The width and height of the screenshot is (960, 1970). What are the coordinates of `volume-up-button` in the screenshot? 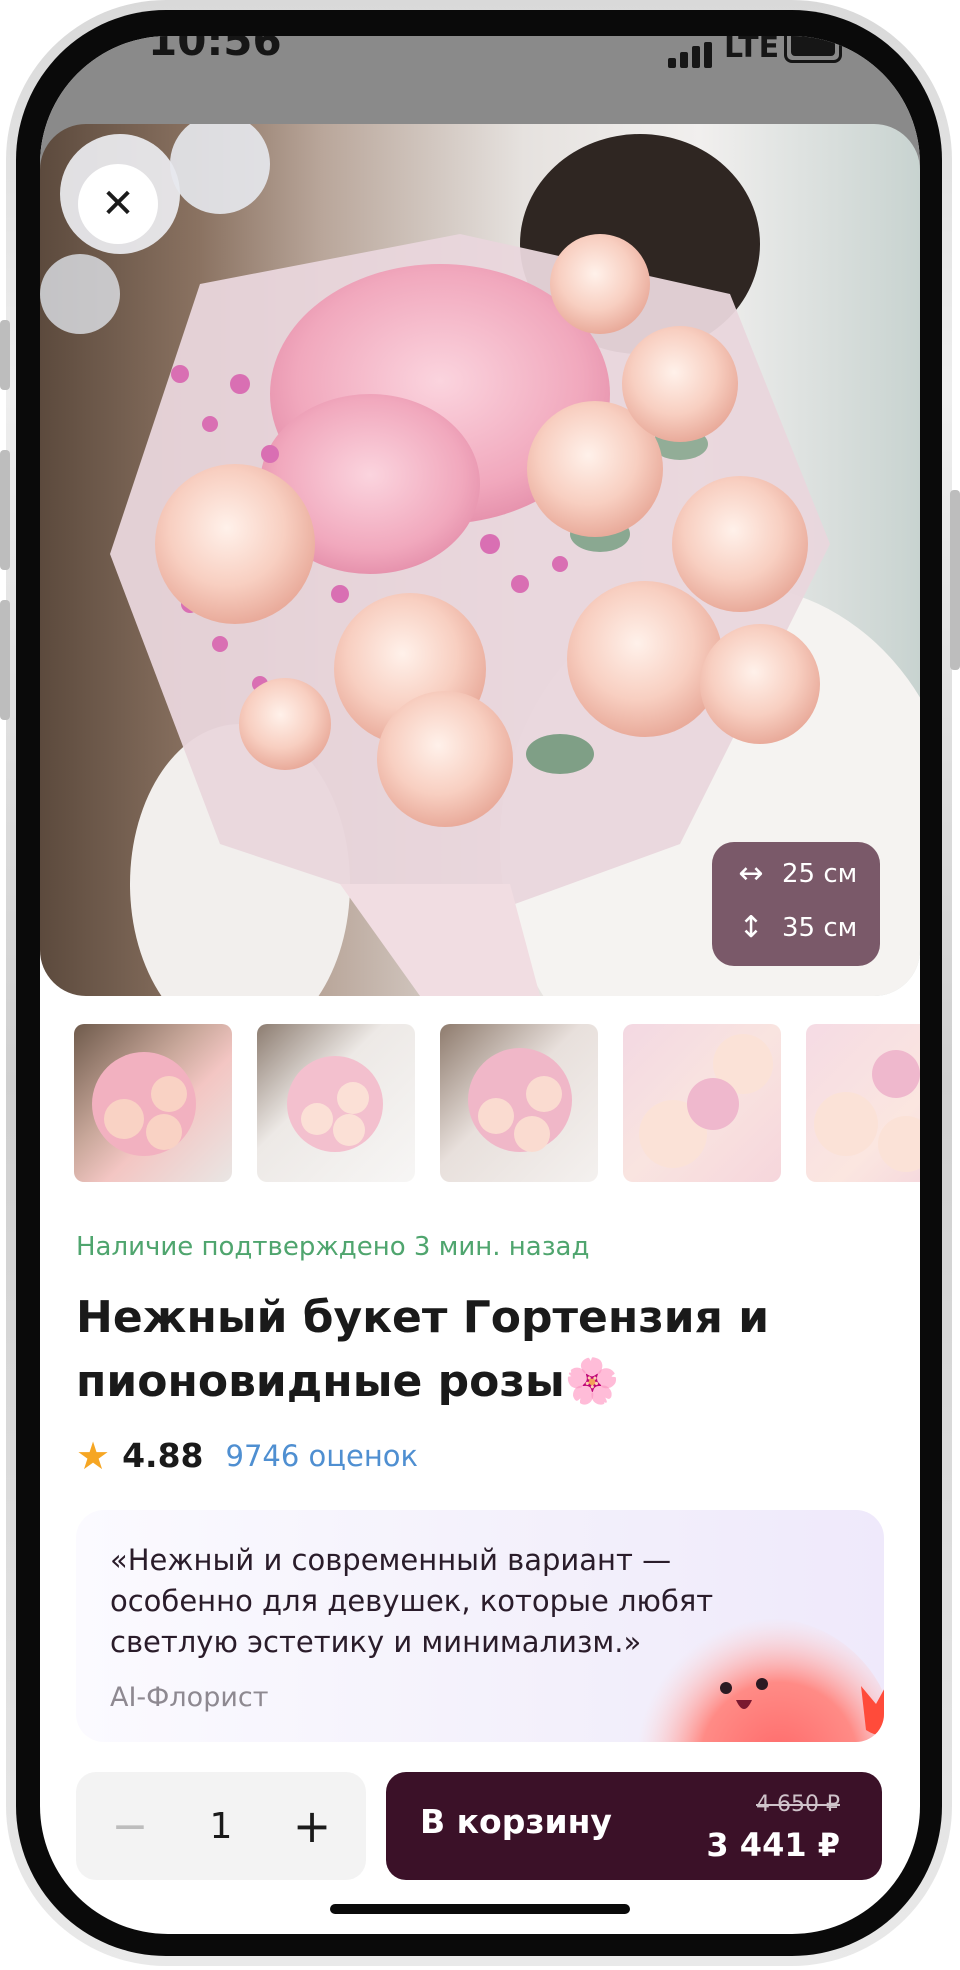 It's located at (5, 510).